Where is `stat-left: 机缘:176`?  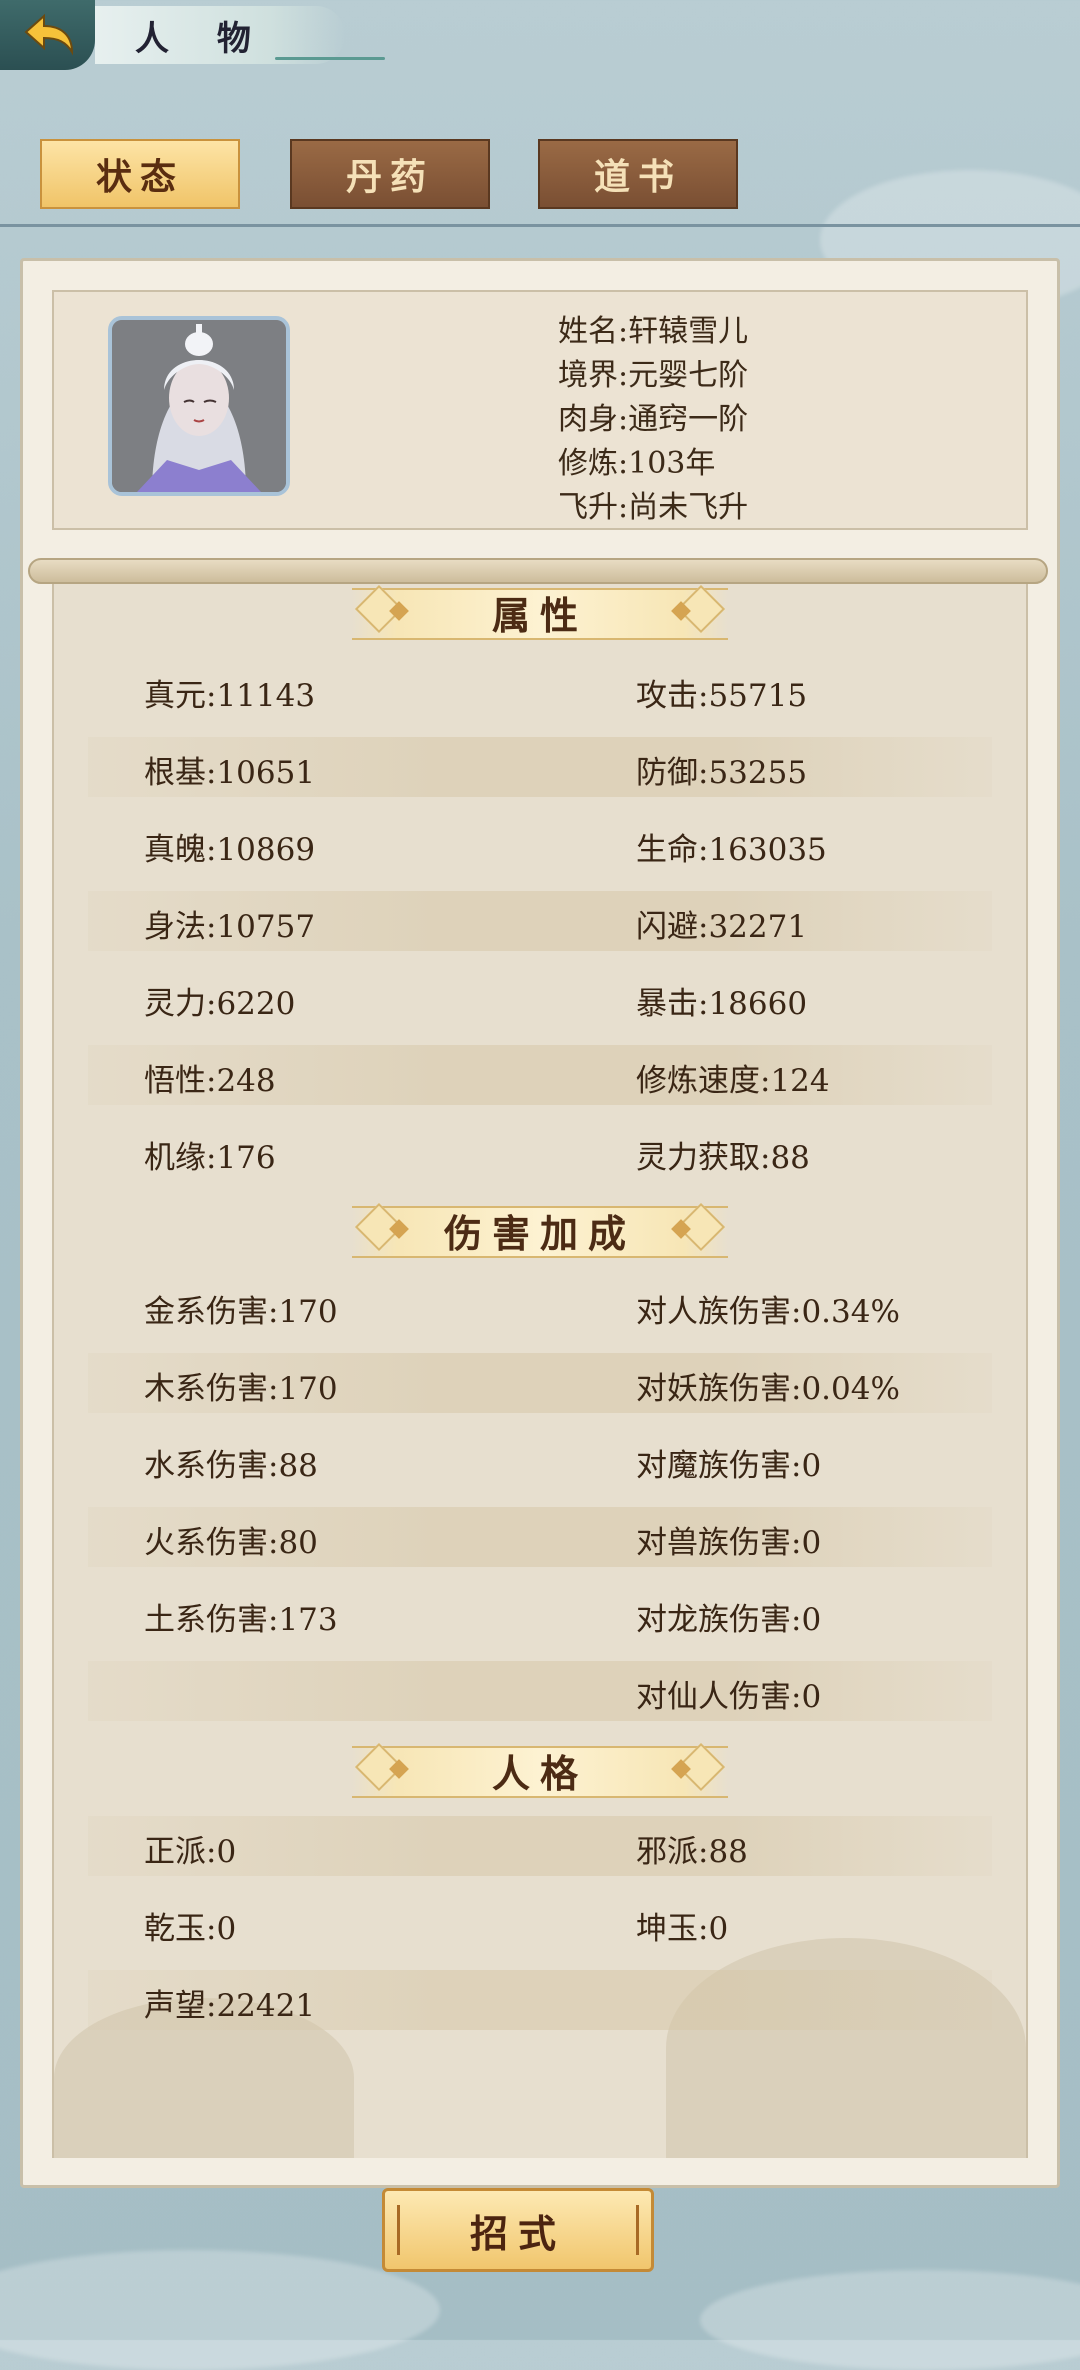 stat-left: 机缘:176 is located at coordinates (210, 1158).